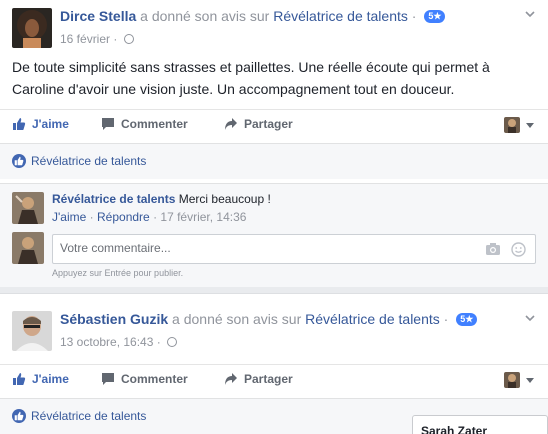  I want to click on post-meta: 16 février ·, so click(97, 39).